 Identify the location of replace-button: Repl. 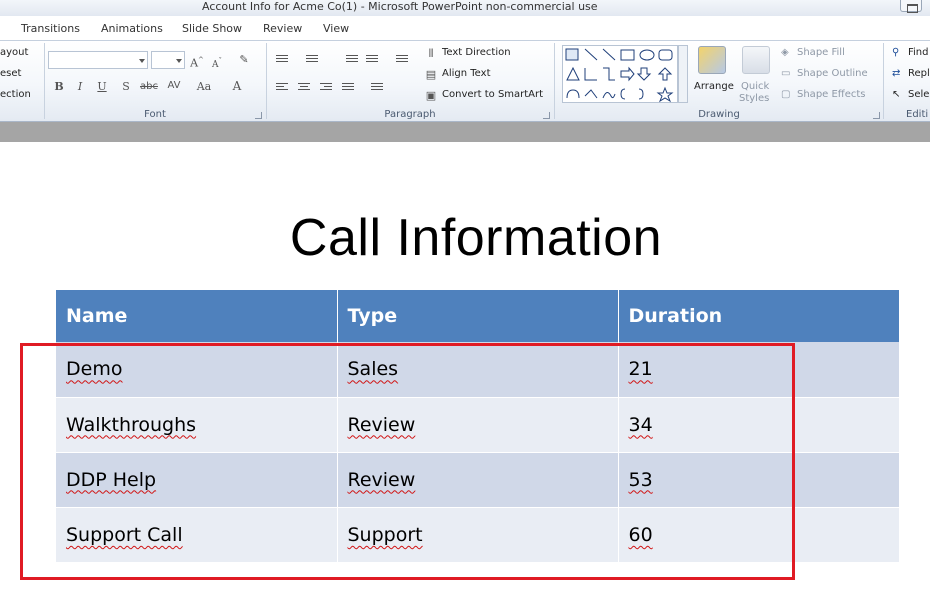
(919, 73).